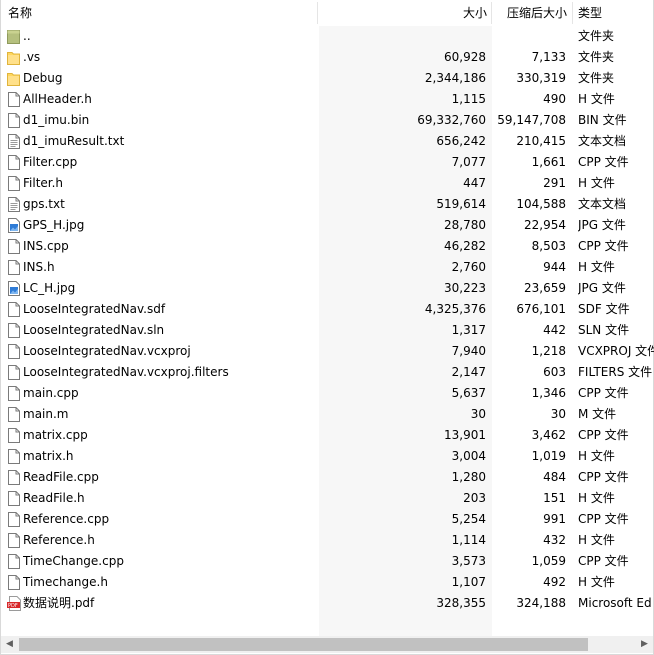 Image resolution: width=654 pixels, height=655 pixels. Describe the element at coordinates (604, 330) in the screenshot. I see `file-type: SLN 文件` at that location.